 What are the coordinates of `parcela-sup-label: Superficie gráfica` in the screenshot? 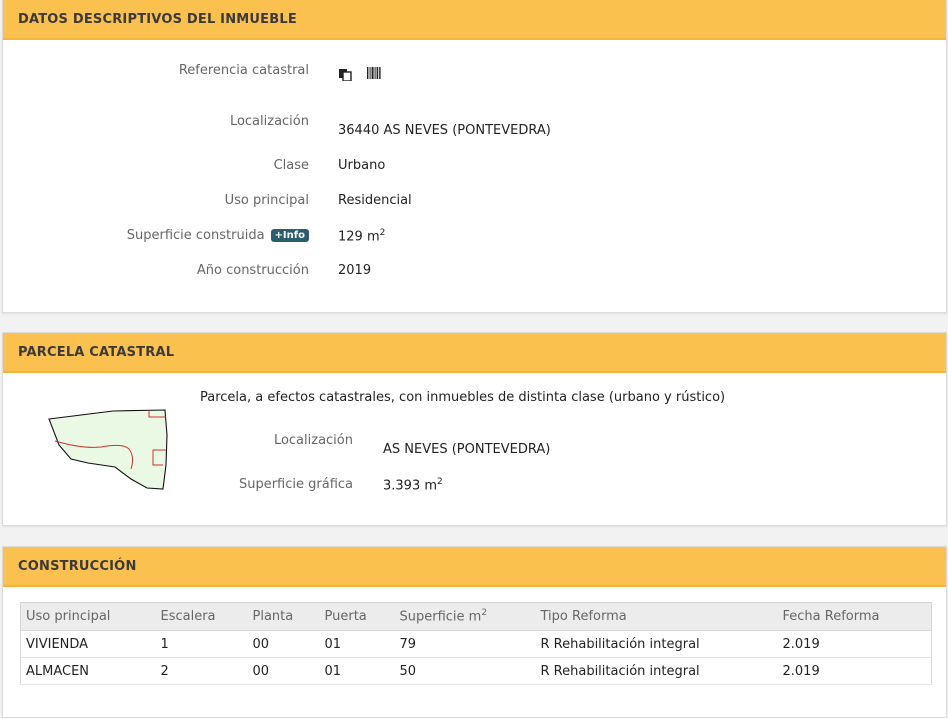 It's located at (295, 484).